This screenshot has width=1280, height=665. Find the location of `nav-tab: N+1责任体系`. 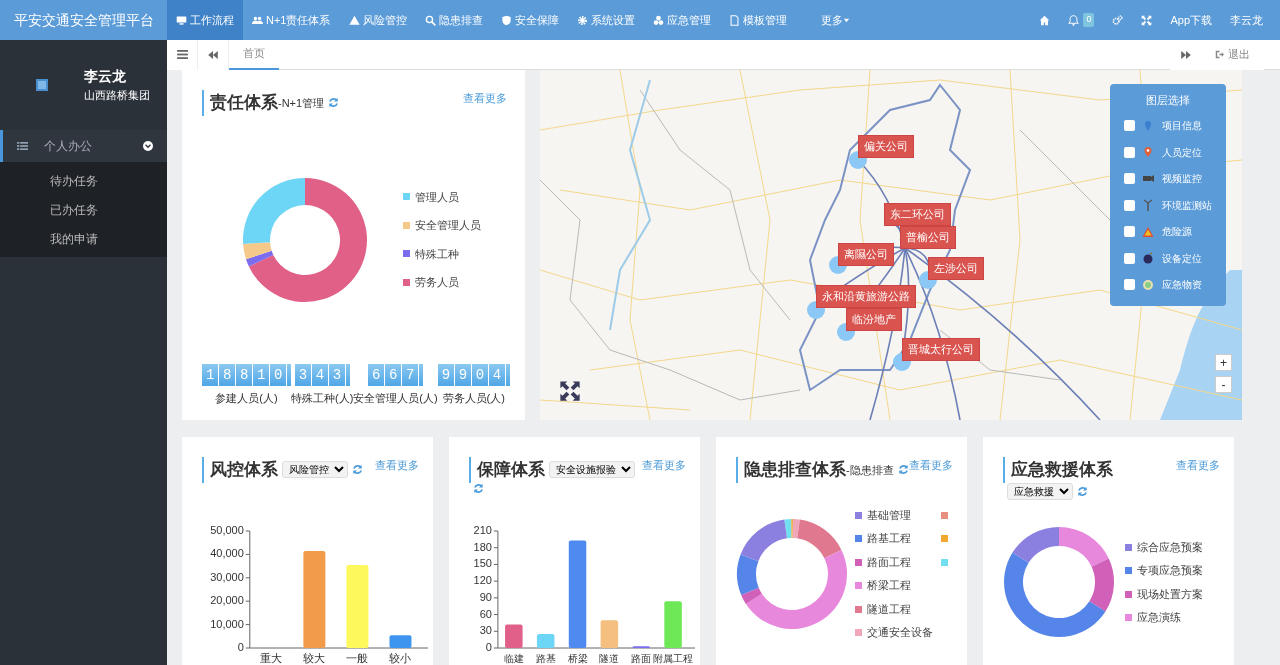

nav-tab: N+1责任体系 is located at coordinates (291, 20).